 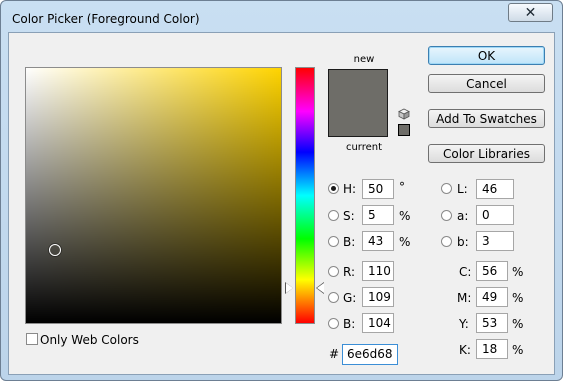 I want to click on cube-icon, so click(x=404, y=114).